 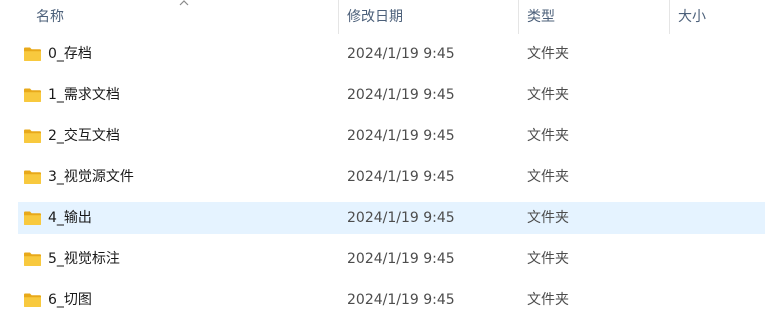 I want to click on file-name: 3_视觉源文件, so click(x=91, y=177).